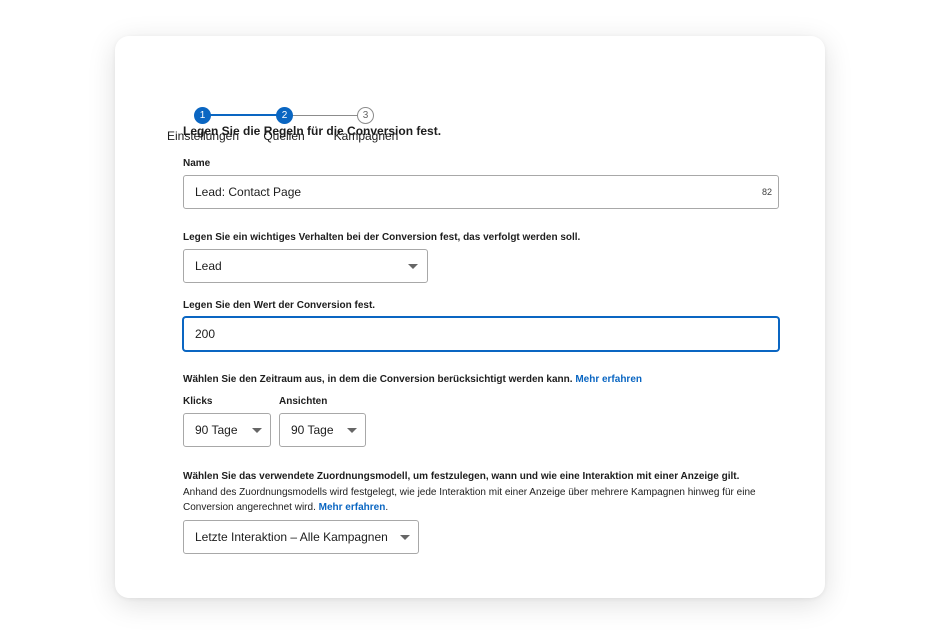 The image size is (940, 630). I want to click on attribution-learn-more-link: Mehr erfahren, so click(352, 507).